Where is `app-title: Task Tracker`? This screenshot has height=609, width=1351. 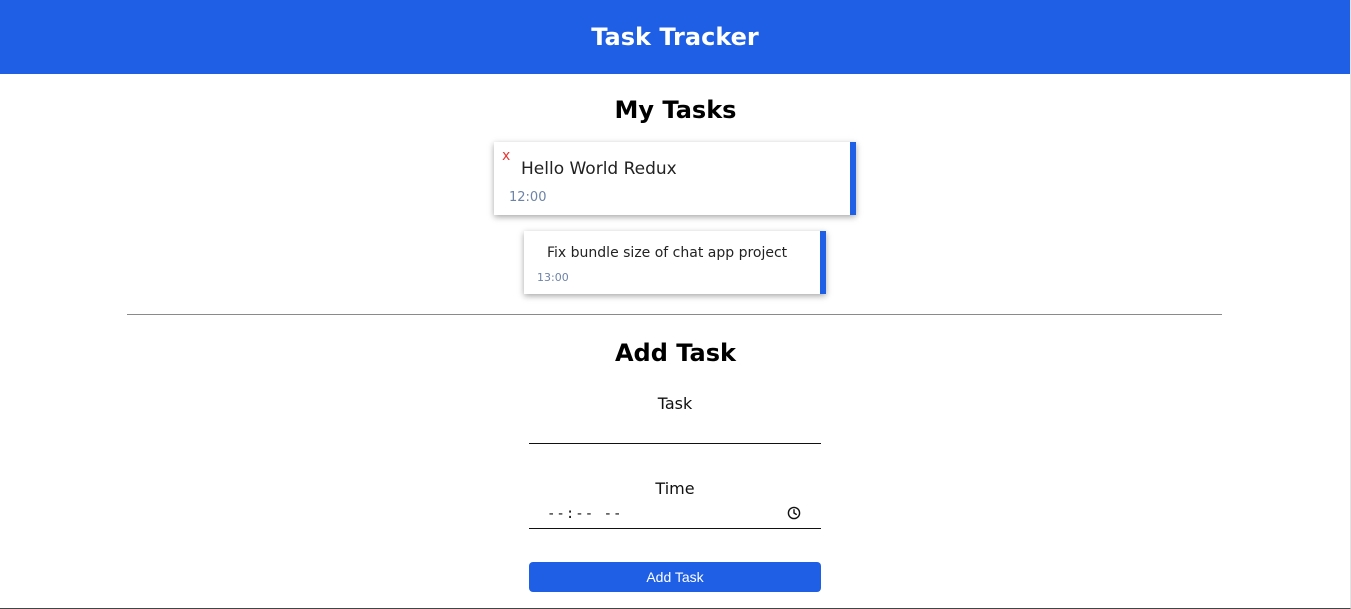 app-title: Task Tracker is located at coordinates (675, 37).